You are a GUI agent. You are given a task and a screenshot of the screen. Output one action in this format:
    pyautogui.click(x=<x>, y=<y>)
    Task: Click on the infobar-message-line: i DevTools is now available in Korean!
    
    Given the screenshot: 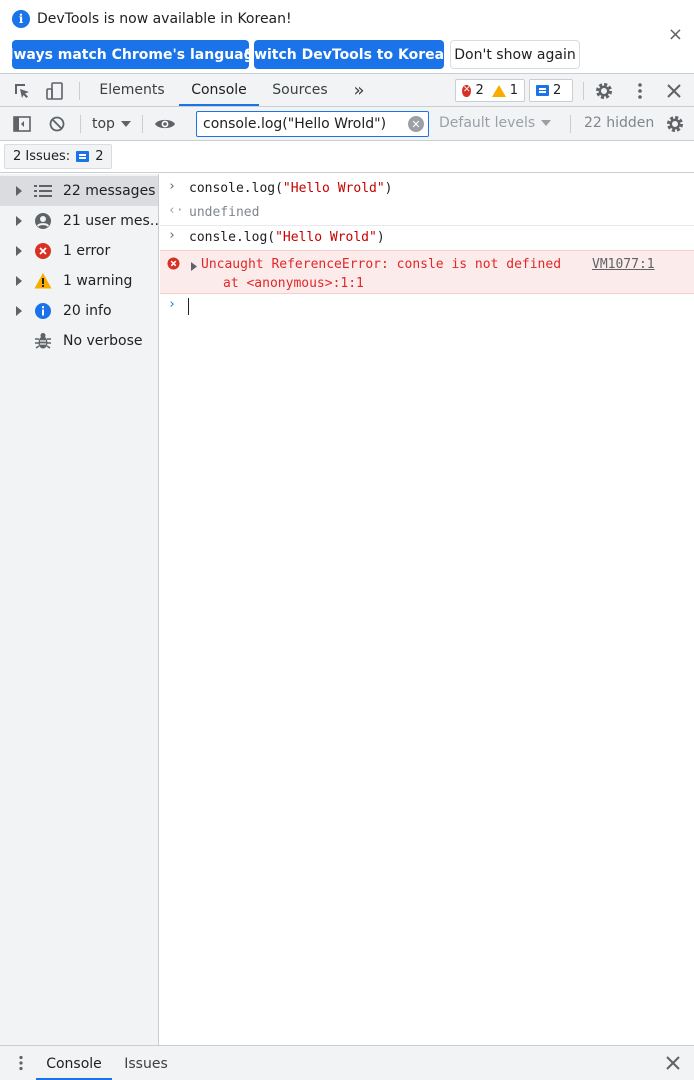 What is the action you would take?
    pyautogui.click(x=152, y=19)
    